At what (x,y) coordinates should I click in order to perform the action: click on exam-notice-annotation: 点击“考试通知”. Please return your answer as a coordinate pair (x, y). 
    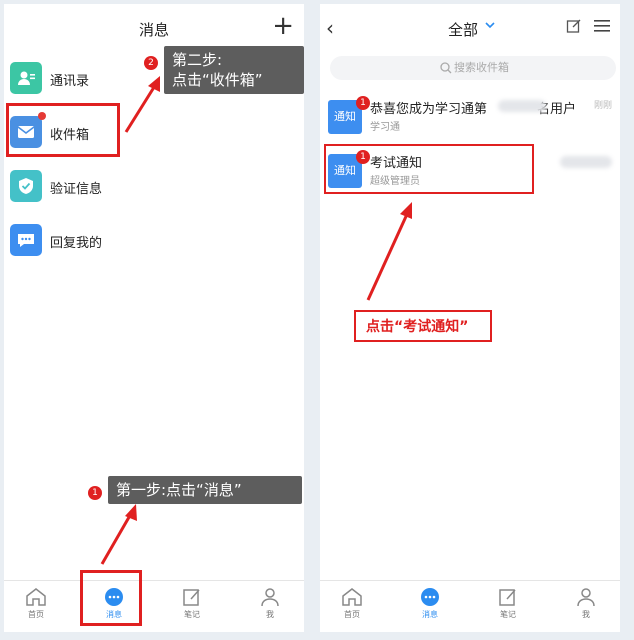
    Looking at the image, I should click on (423, 326).